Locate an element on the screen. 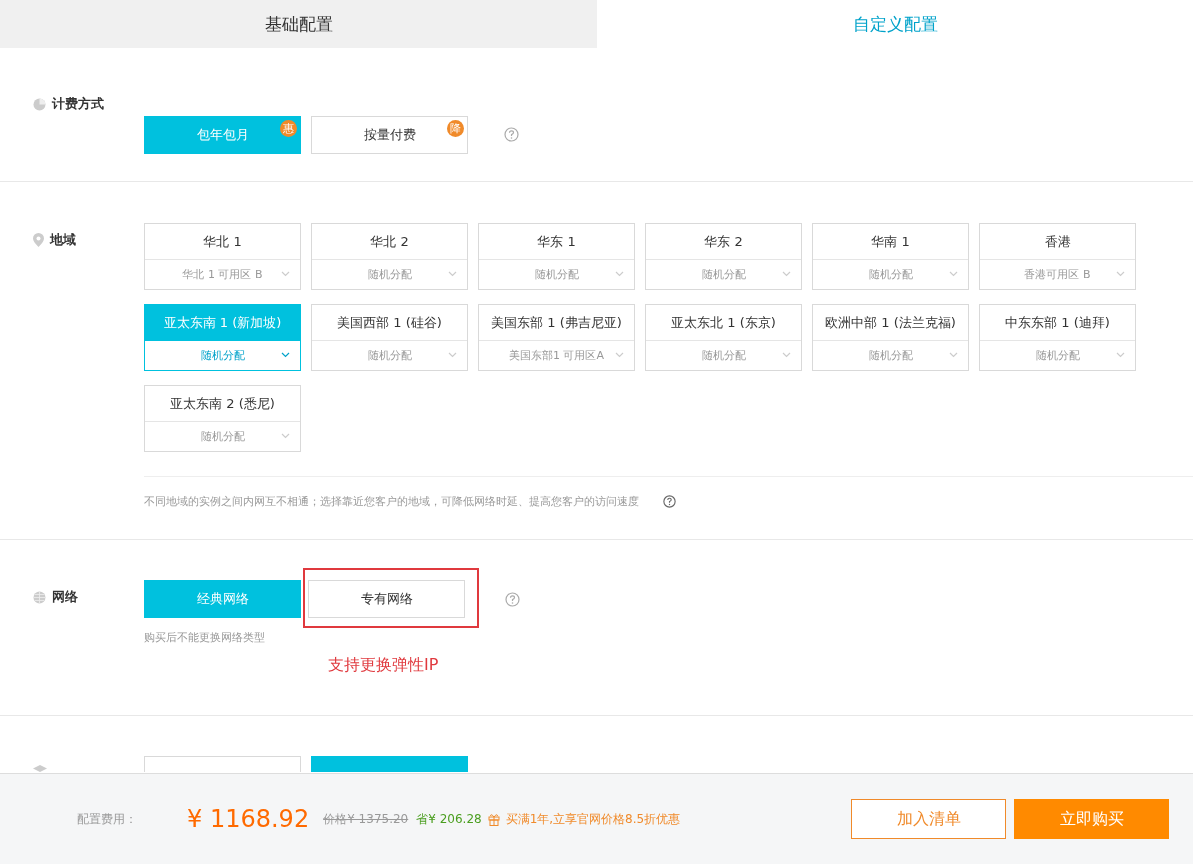 This screenshot has height=864, width=1193. region-name: 美国西部 1 (硅谷) is located at coordinates (389, 323).